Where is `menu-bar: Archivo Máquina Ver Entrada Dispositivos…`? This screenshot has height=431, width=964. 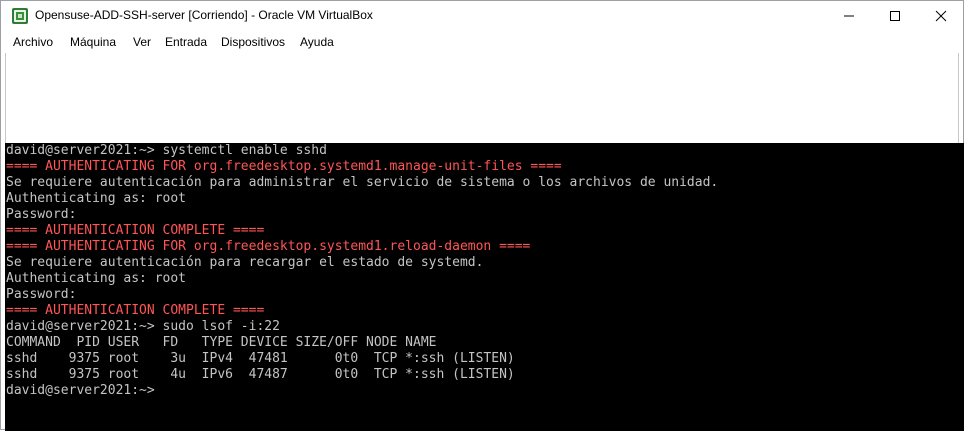 menu-bar: Archivo Máquina Ver Entrada Dispositivos… is located at coordinates (482, 42).